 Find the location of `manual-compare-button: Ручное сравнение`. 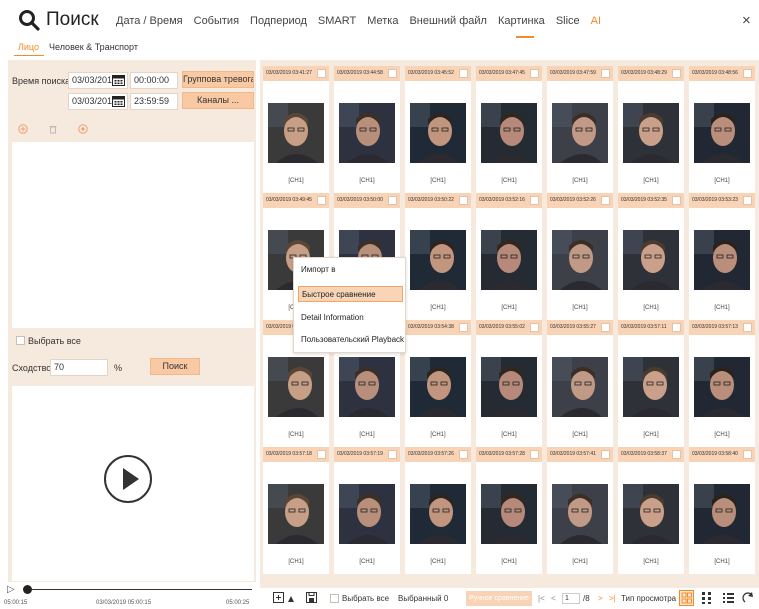

manual-compare-button: Ручное сравнение is located at coordinates (499, 598).